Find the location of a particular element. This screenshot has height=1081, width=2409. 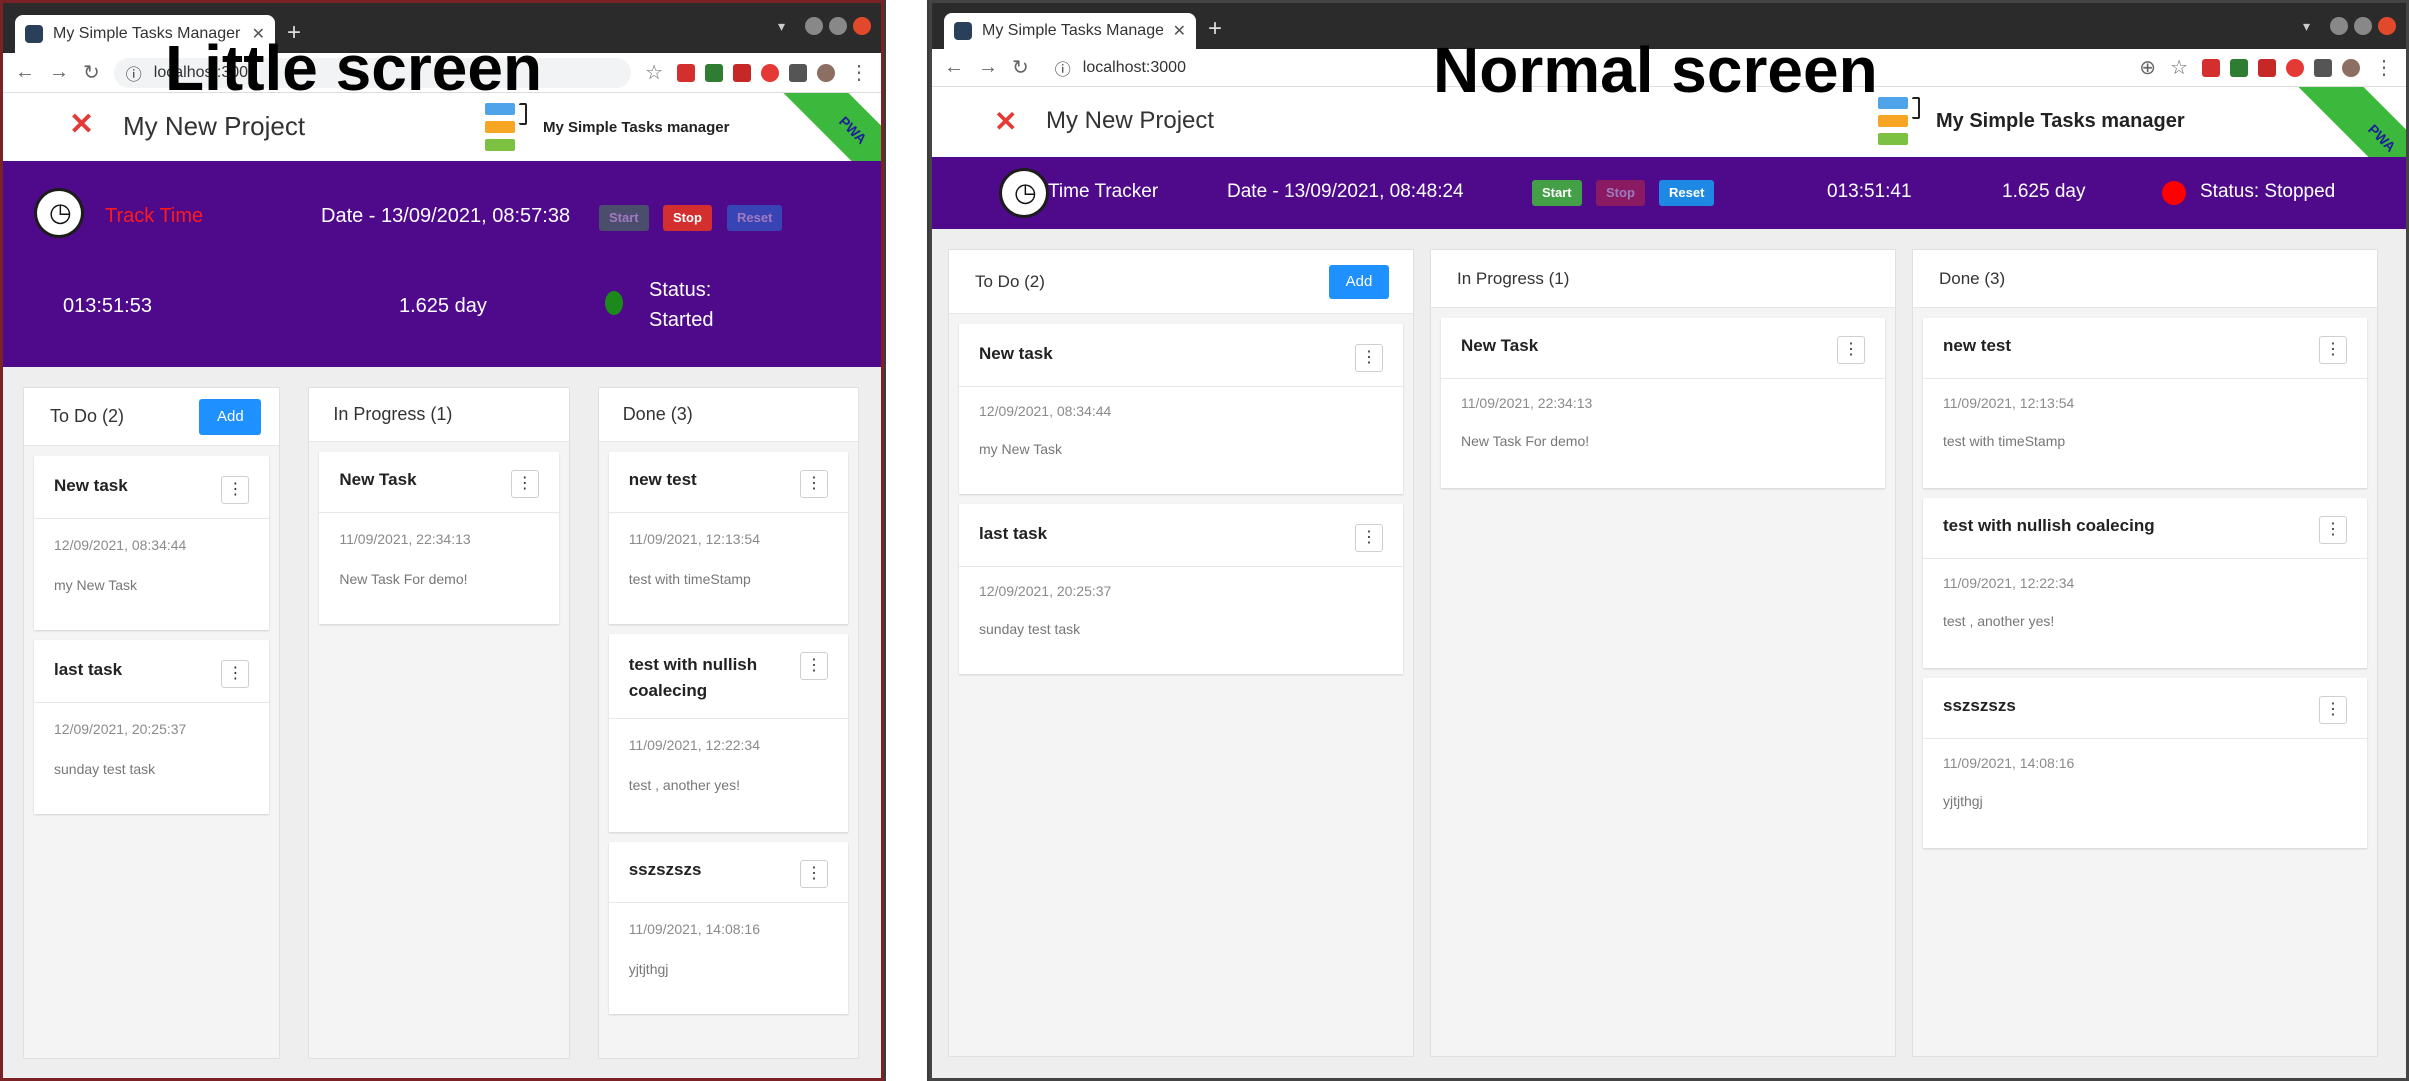

todo-column-title: To Do (2) is located at coordinates (87, 416).